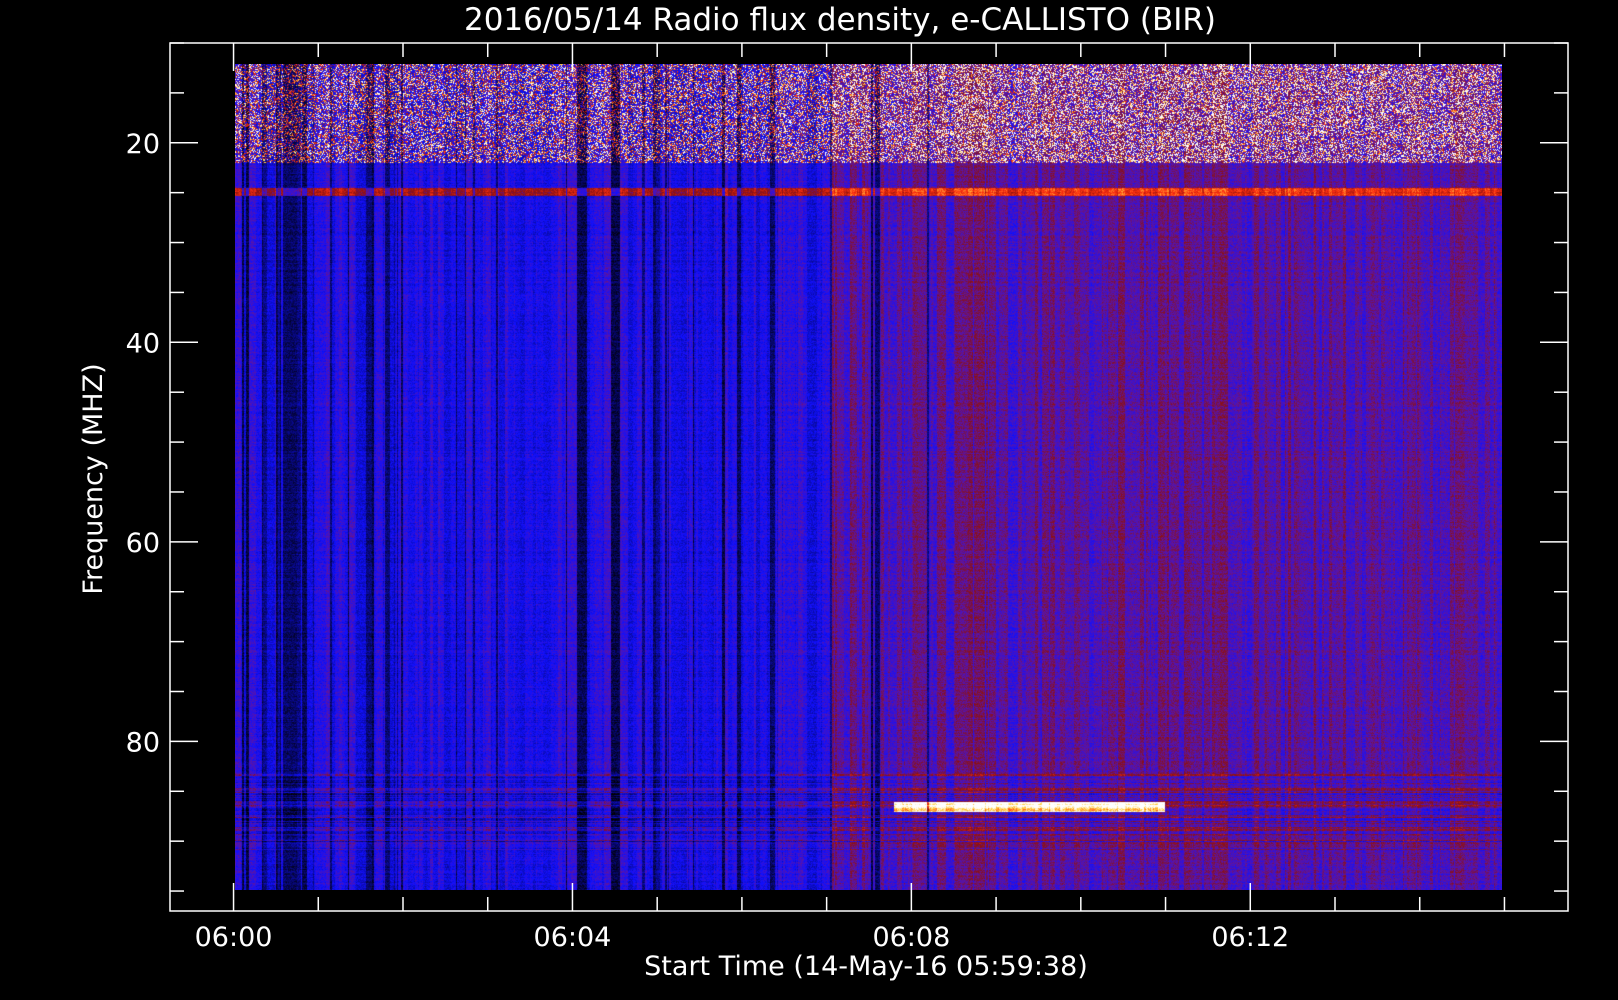  What do you see at coordinates (143, 543) in the screenshot?
I see `y-tick-label: 60` at bounding box center [143, 543].